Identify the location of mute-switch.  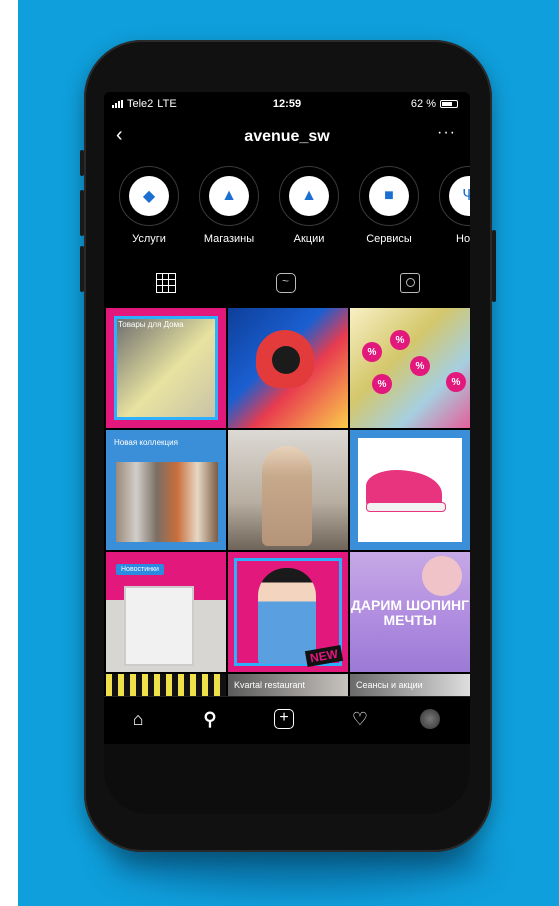
(82, 163).